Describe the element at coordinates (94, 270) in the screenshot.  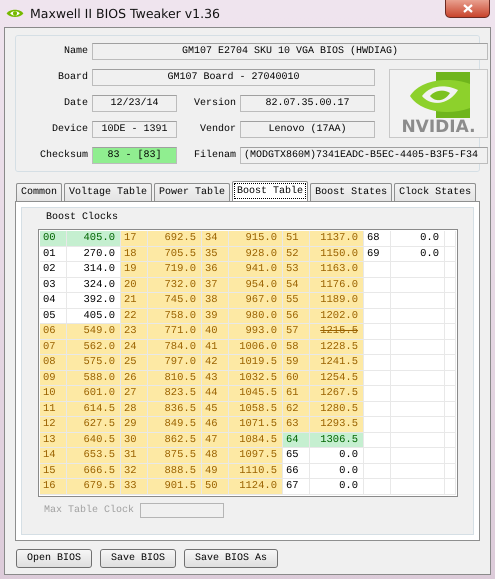
I see `clock-cell: 314.0` at that location.